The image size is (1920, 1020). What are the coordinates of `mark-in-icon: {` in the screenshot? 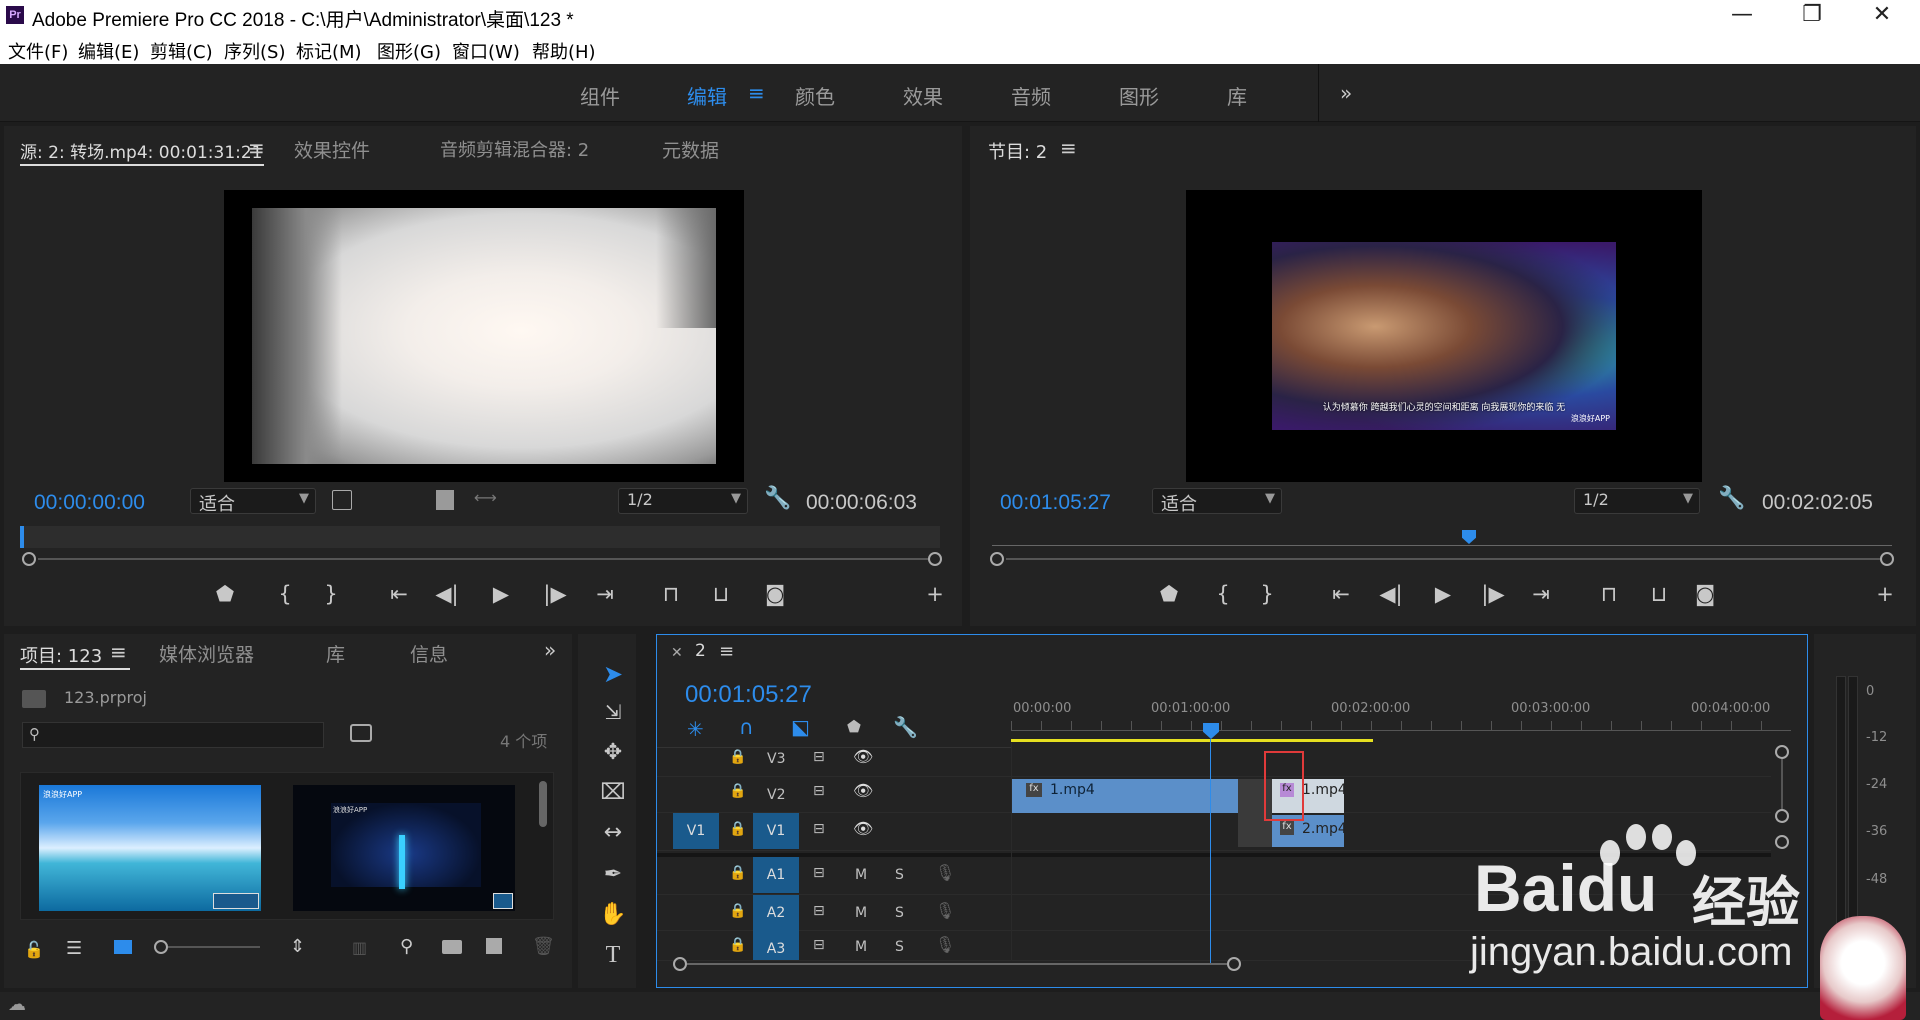 It's located at (285, 594).